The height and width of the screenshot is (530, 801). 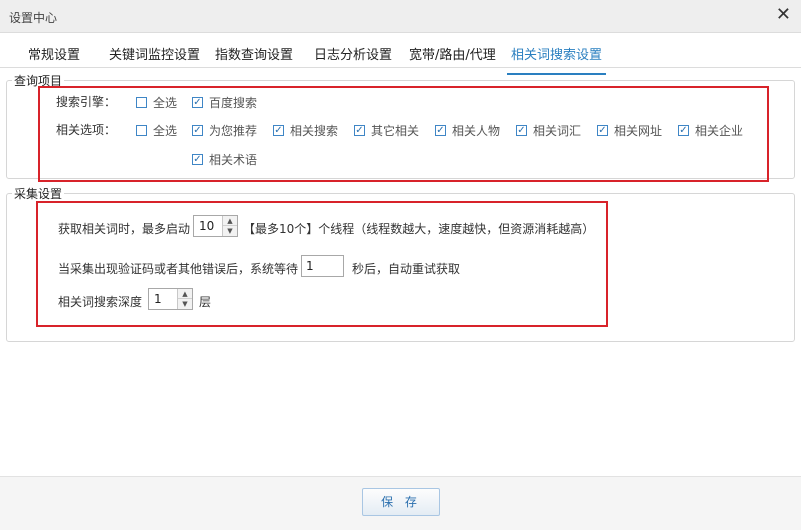 I want to click on depth-prefix: 相关词搜索深度, so click(x=100, y=302).